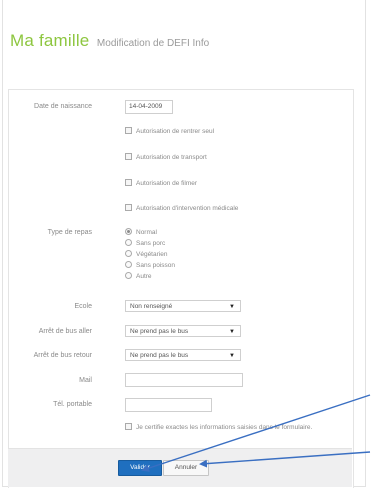 This screenshot has height=488, width=371. What do you see at coordinates (152, 255) in the screenshot?
I see `radio-label: Végétarien` at bounding box center [152, 255].